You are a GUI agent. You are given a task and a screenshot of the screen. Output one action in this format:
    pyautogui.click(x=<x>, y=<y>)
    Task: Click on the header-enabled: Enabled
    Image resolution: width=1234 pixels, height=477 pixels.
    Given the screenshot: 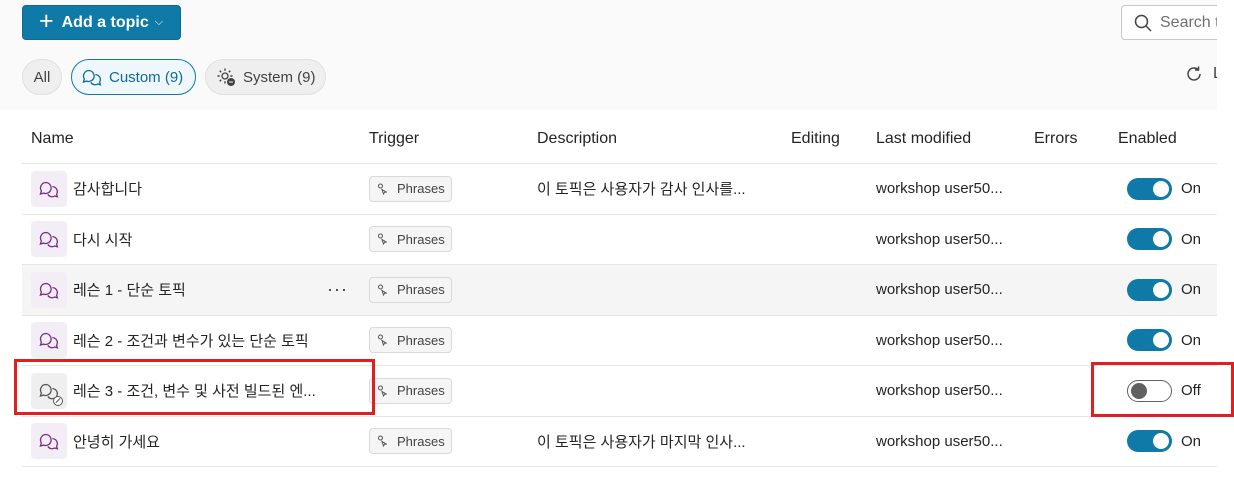 What is the action you would take?
    pyautogui.click(x=1168, y=138)
    